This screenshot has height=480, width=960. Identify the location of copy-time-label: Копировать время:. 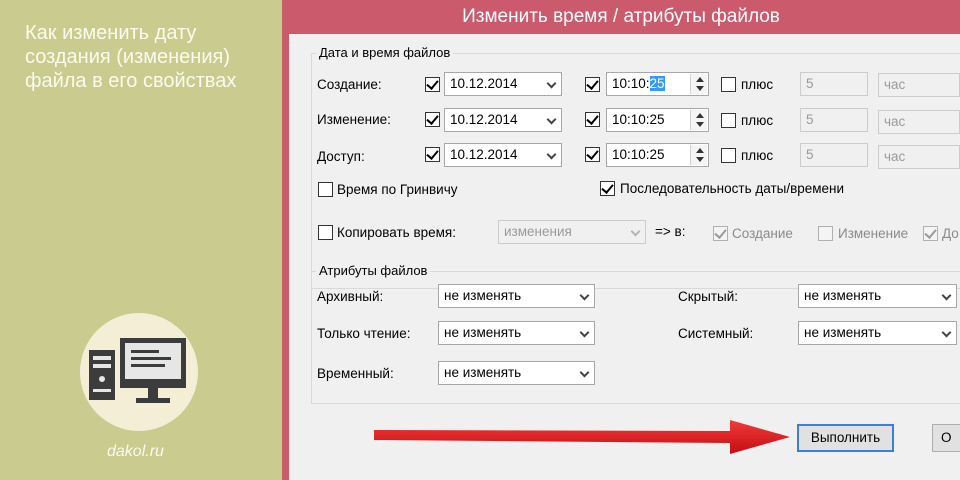
(396, 232).